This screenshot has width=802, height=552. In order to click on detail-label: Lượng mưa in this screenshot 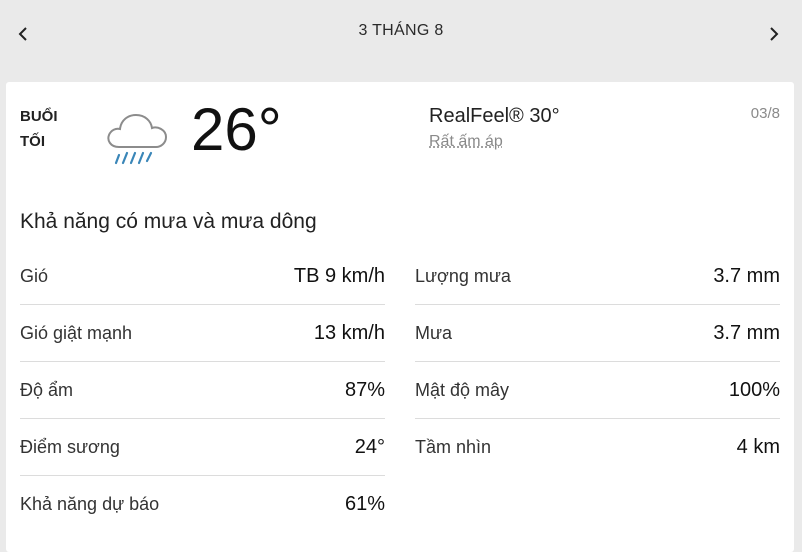, I will do `click(463, 276)`.